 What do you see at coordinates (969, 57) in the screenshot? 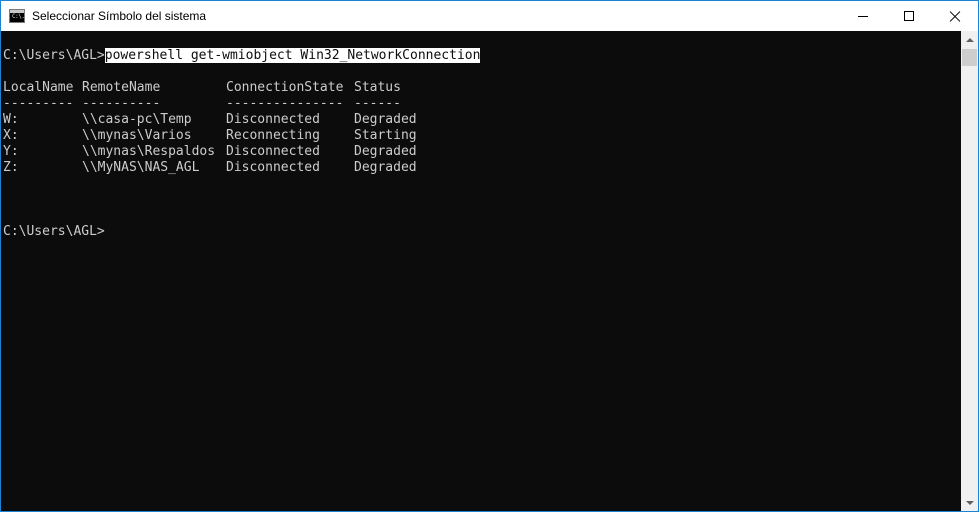
I see `scrollbar-thumb` at bounding box center [969, 57].